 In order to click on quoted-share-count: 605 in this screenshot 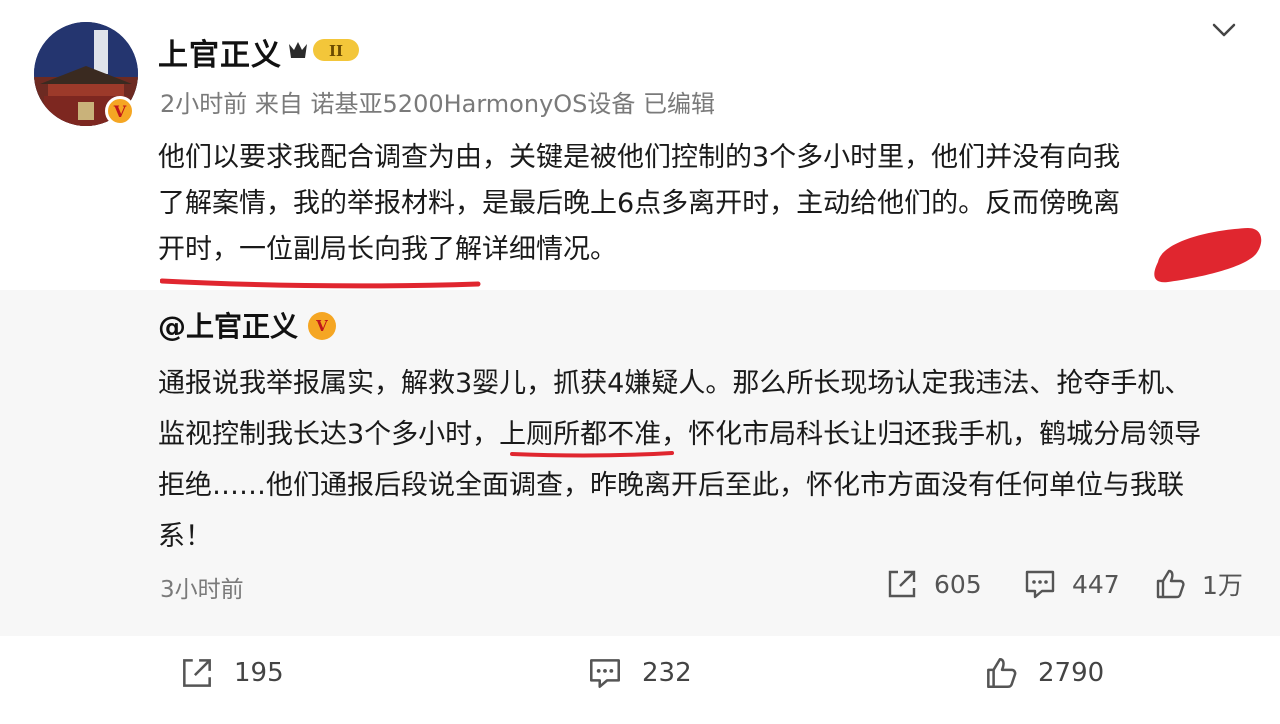, I will do `click(958, 584)`.